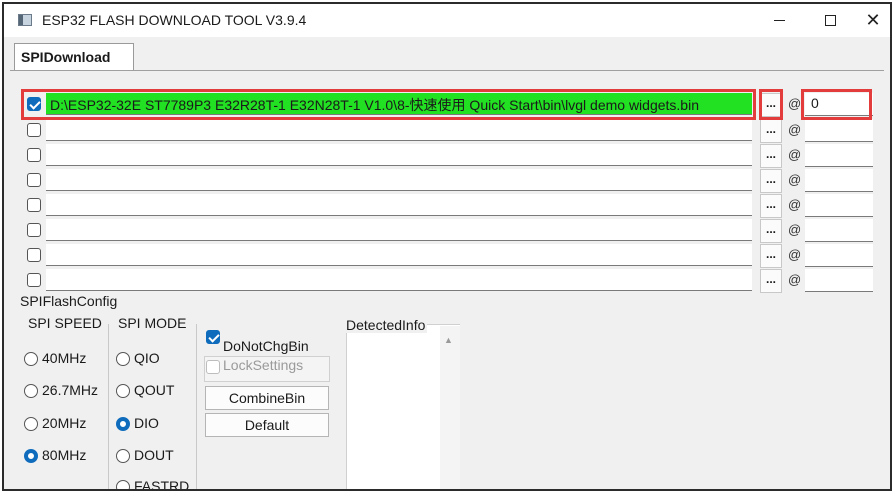  What do you see at coordinates (213, 337) in the screenshot?
I see `donotchgbin-checkbox` at bounding box center [213, 337].